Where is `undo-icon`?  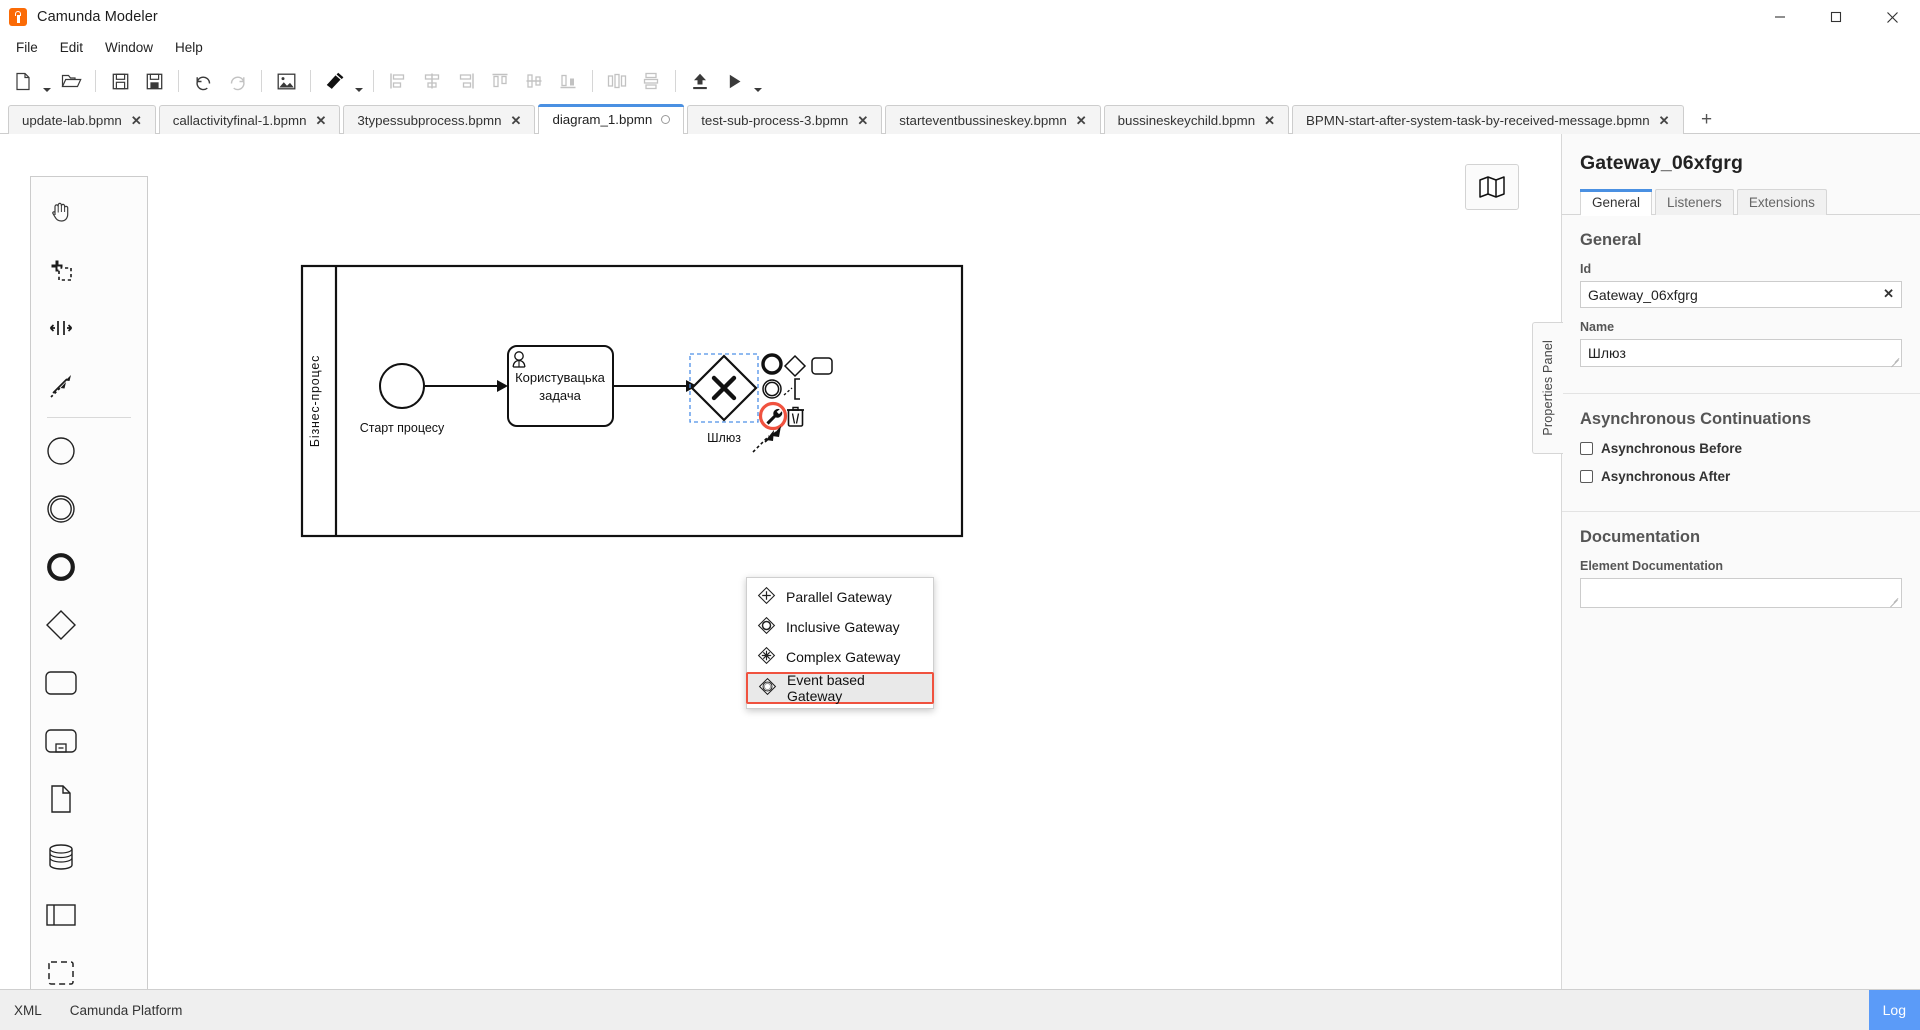 undo-icon is located at coordinates (203, 81).